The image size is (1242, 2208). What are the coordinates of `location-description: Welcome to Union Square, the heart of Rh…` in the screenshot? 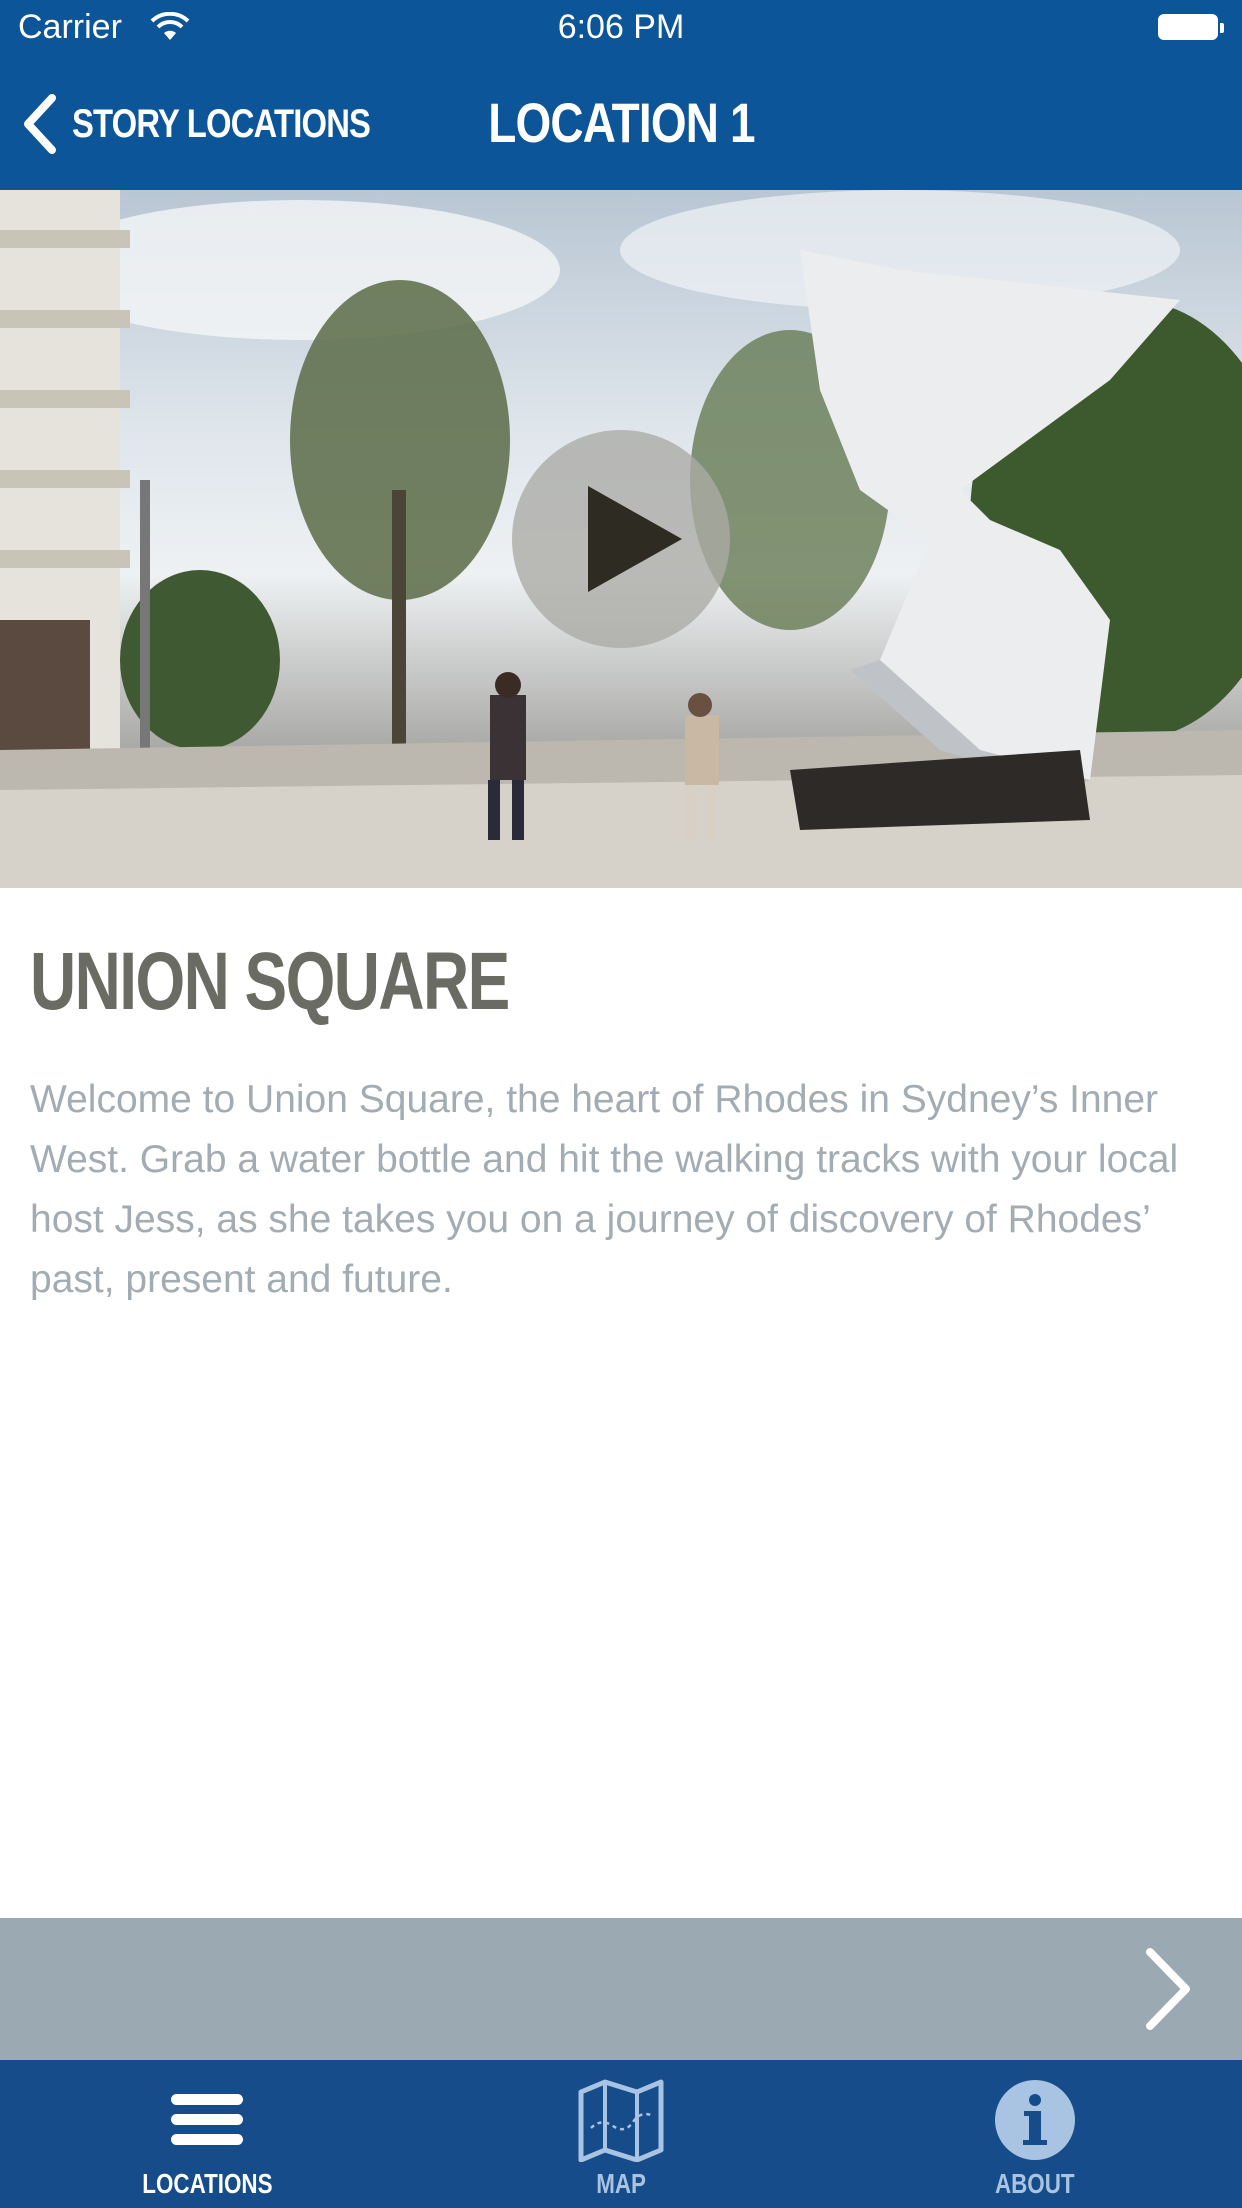 It's located at (604, 1189).